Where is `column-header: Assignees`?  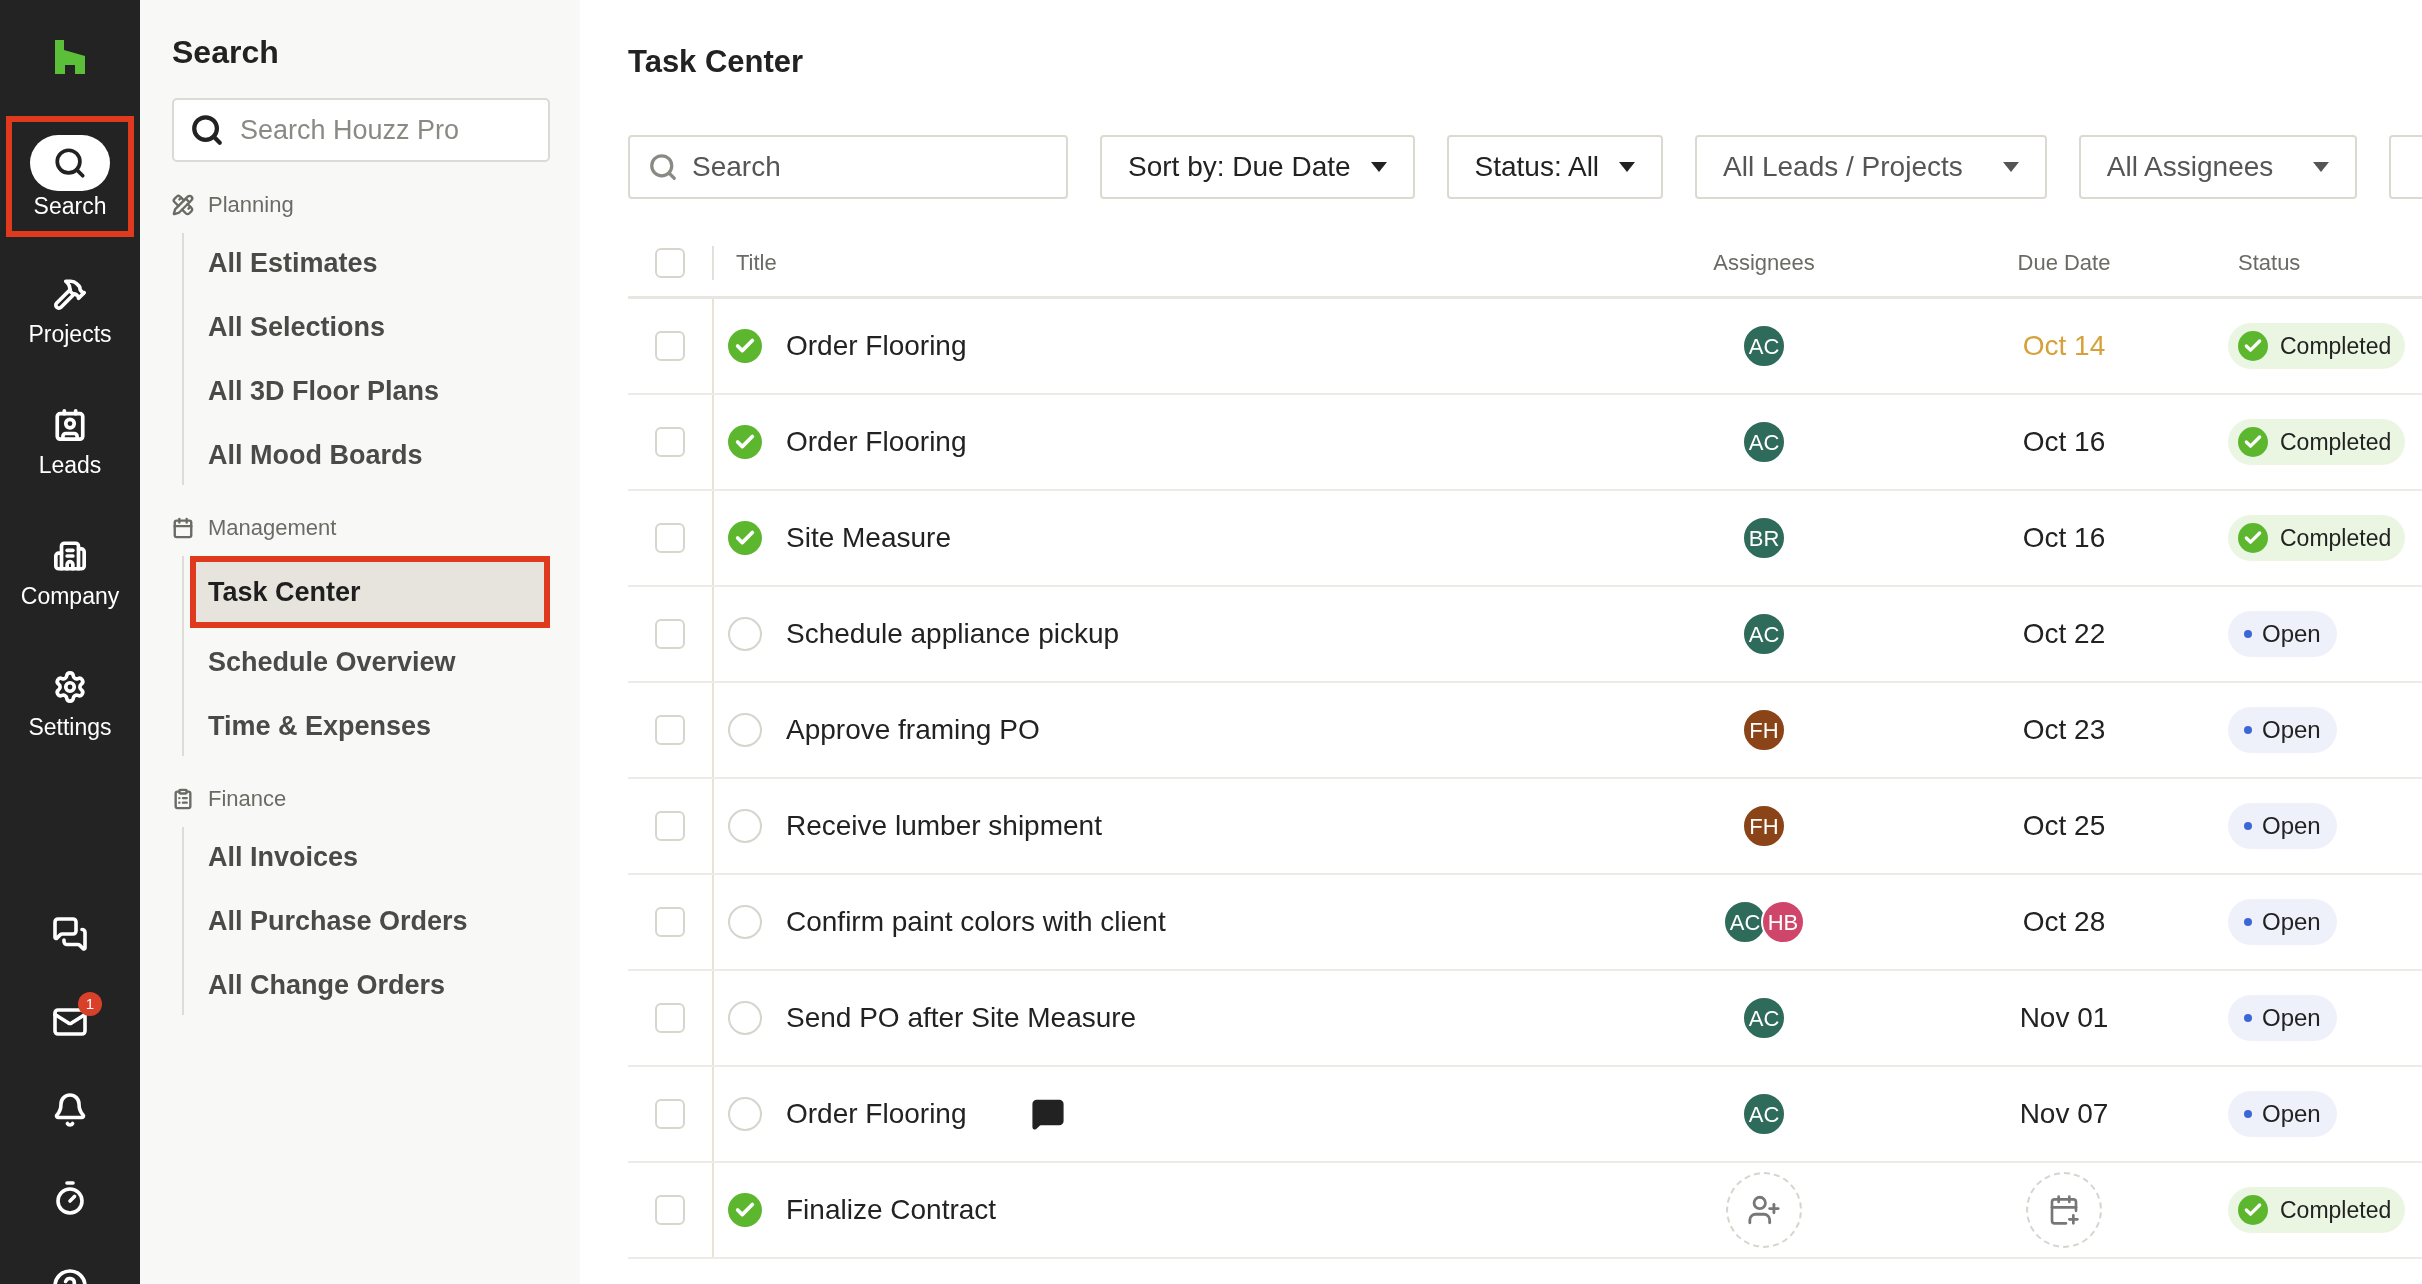
column-header: Assignees is located at coordinates (1764, 263).